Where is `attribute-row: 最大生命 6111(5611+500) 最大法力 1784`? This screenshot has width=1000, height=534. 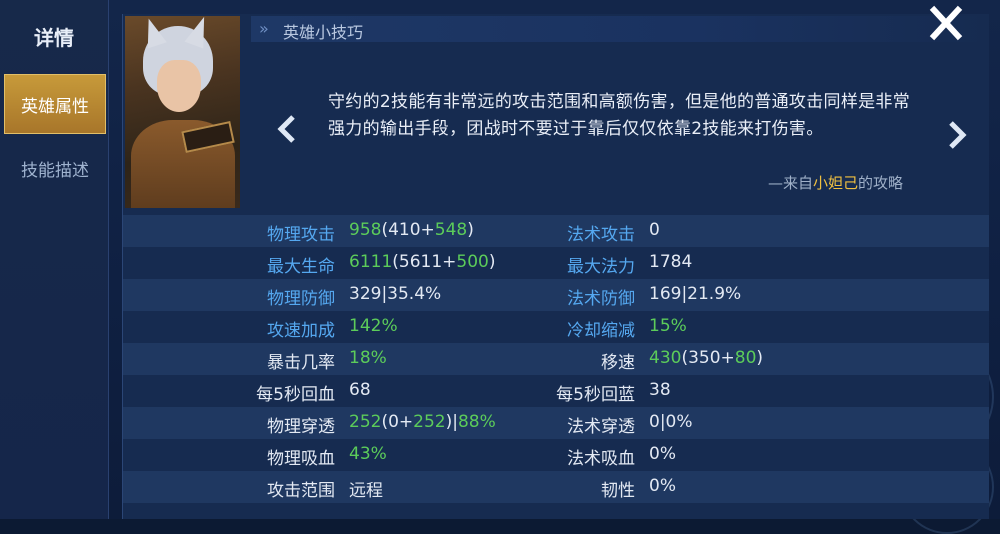
attribute-row: 最大生命 6111(5611+500) 最大法力 1784 is located at coordinates (556, 263).